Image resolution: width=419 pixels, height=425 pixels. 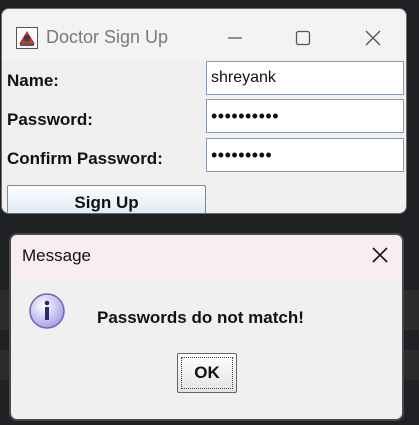 What do you see at coordinates (305, 155) in the screenshot?
I see `confirm-password-field: •••••••••` at bounding box center [305, 155].